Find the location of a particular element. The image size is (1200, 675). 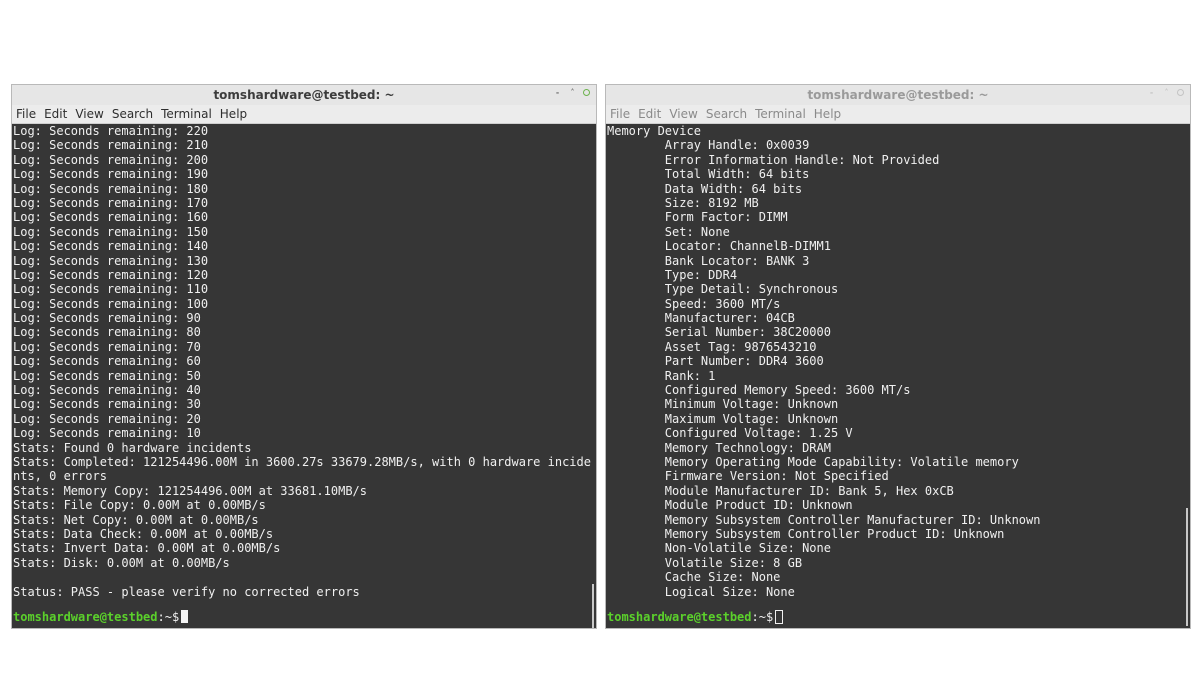

output-line: Speed: 3600 MT/s is located at coordinates (694, 303).